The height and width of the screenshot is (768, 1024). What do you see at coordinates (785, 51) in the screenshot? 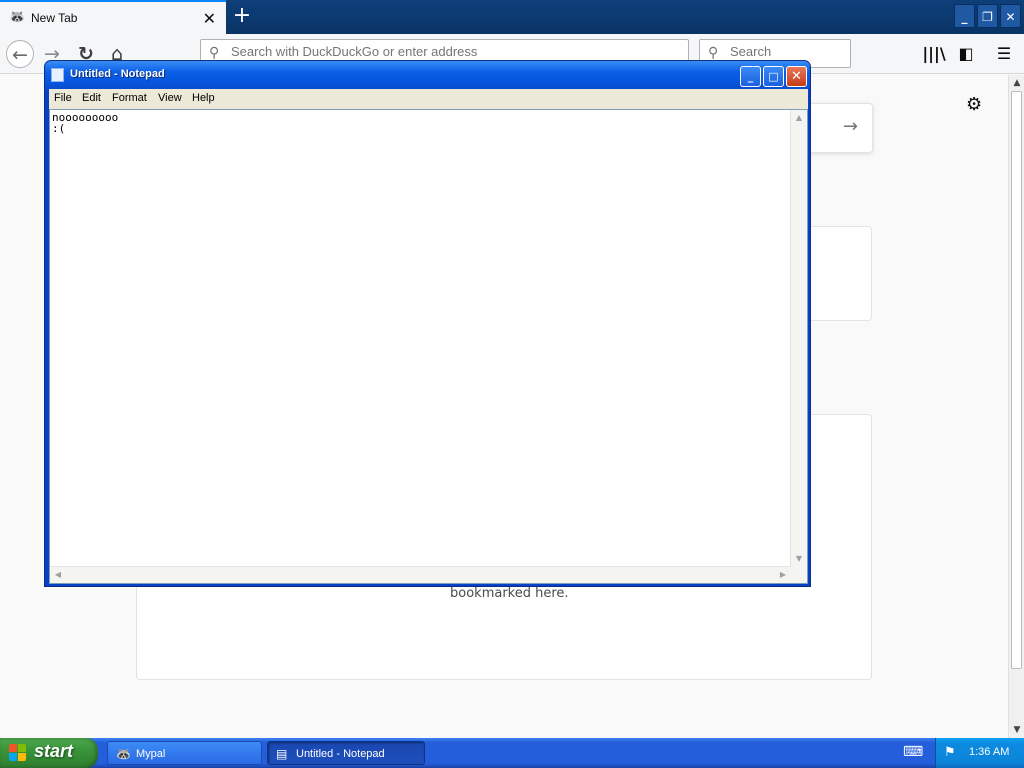
I see `search-input` at bounding box center [785, 51].